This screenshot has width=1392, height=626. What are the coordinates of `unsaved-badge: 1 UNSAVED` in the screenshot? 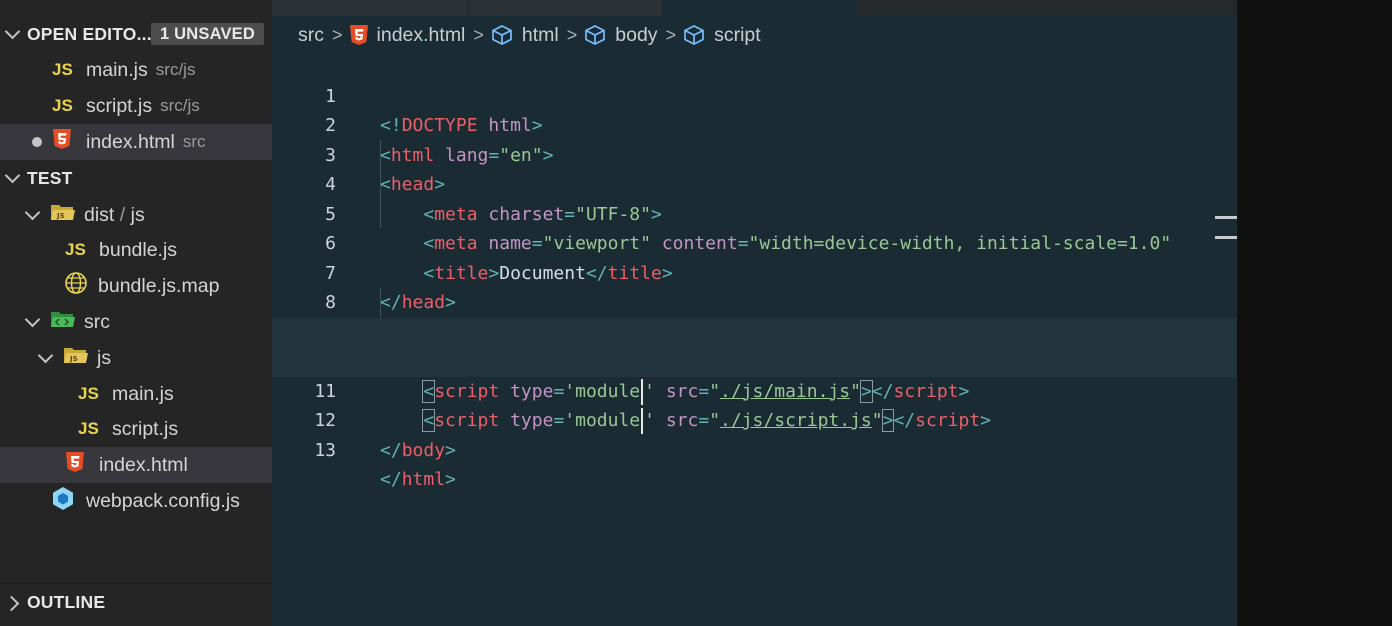 It's located at (207, 34).